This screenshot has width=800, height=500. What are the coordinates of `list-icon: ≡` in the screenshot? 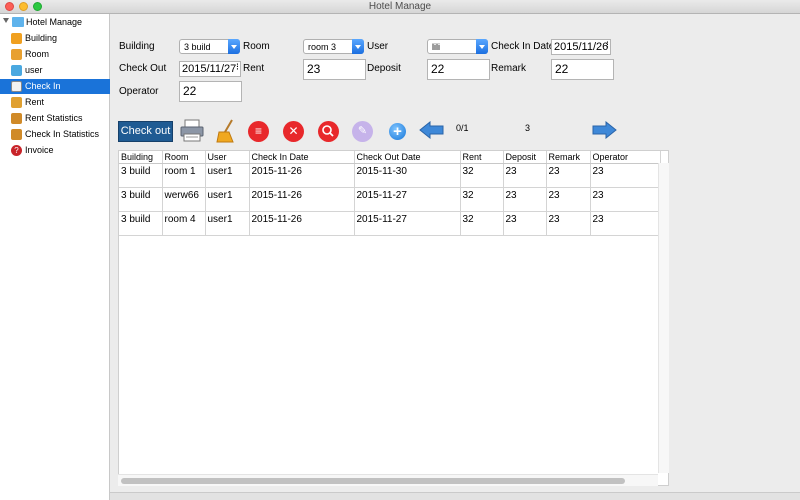 It's located at (258, 131).